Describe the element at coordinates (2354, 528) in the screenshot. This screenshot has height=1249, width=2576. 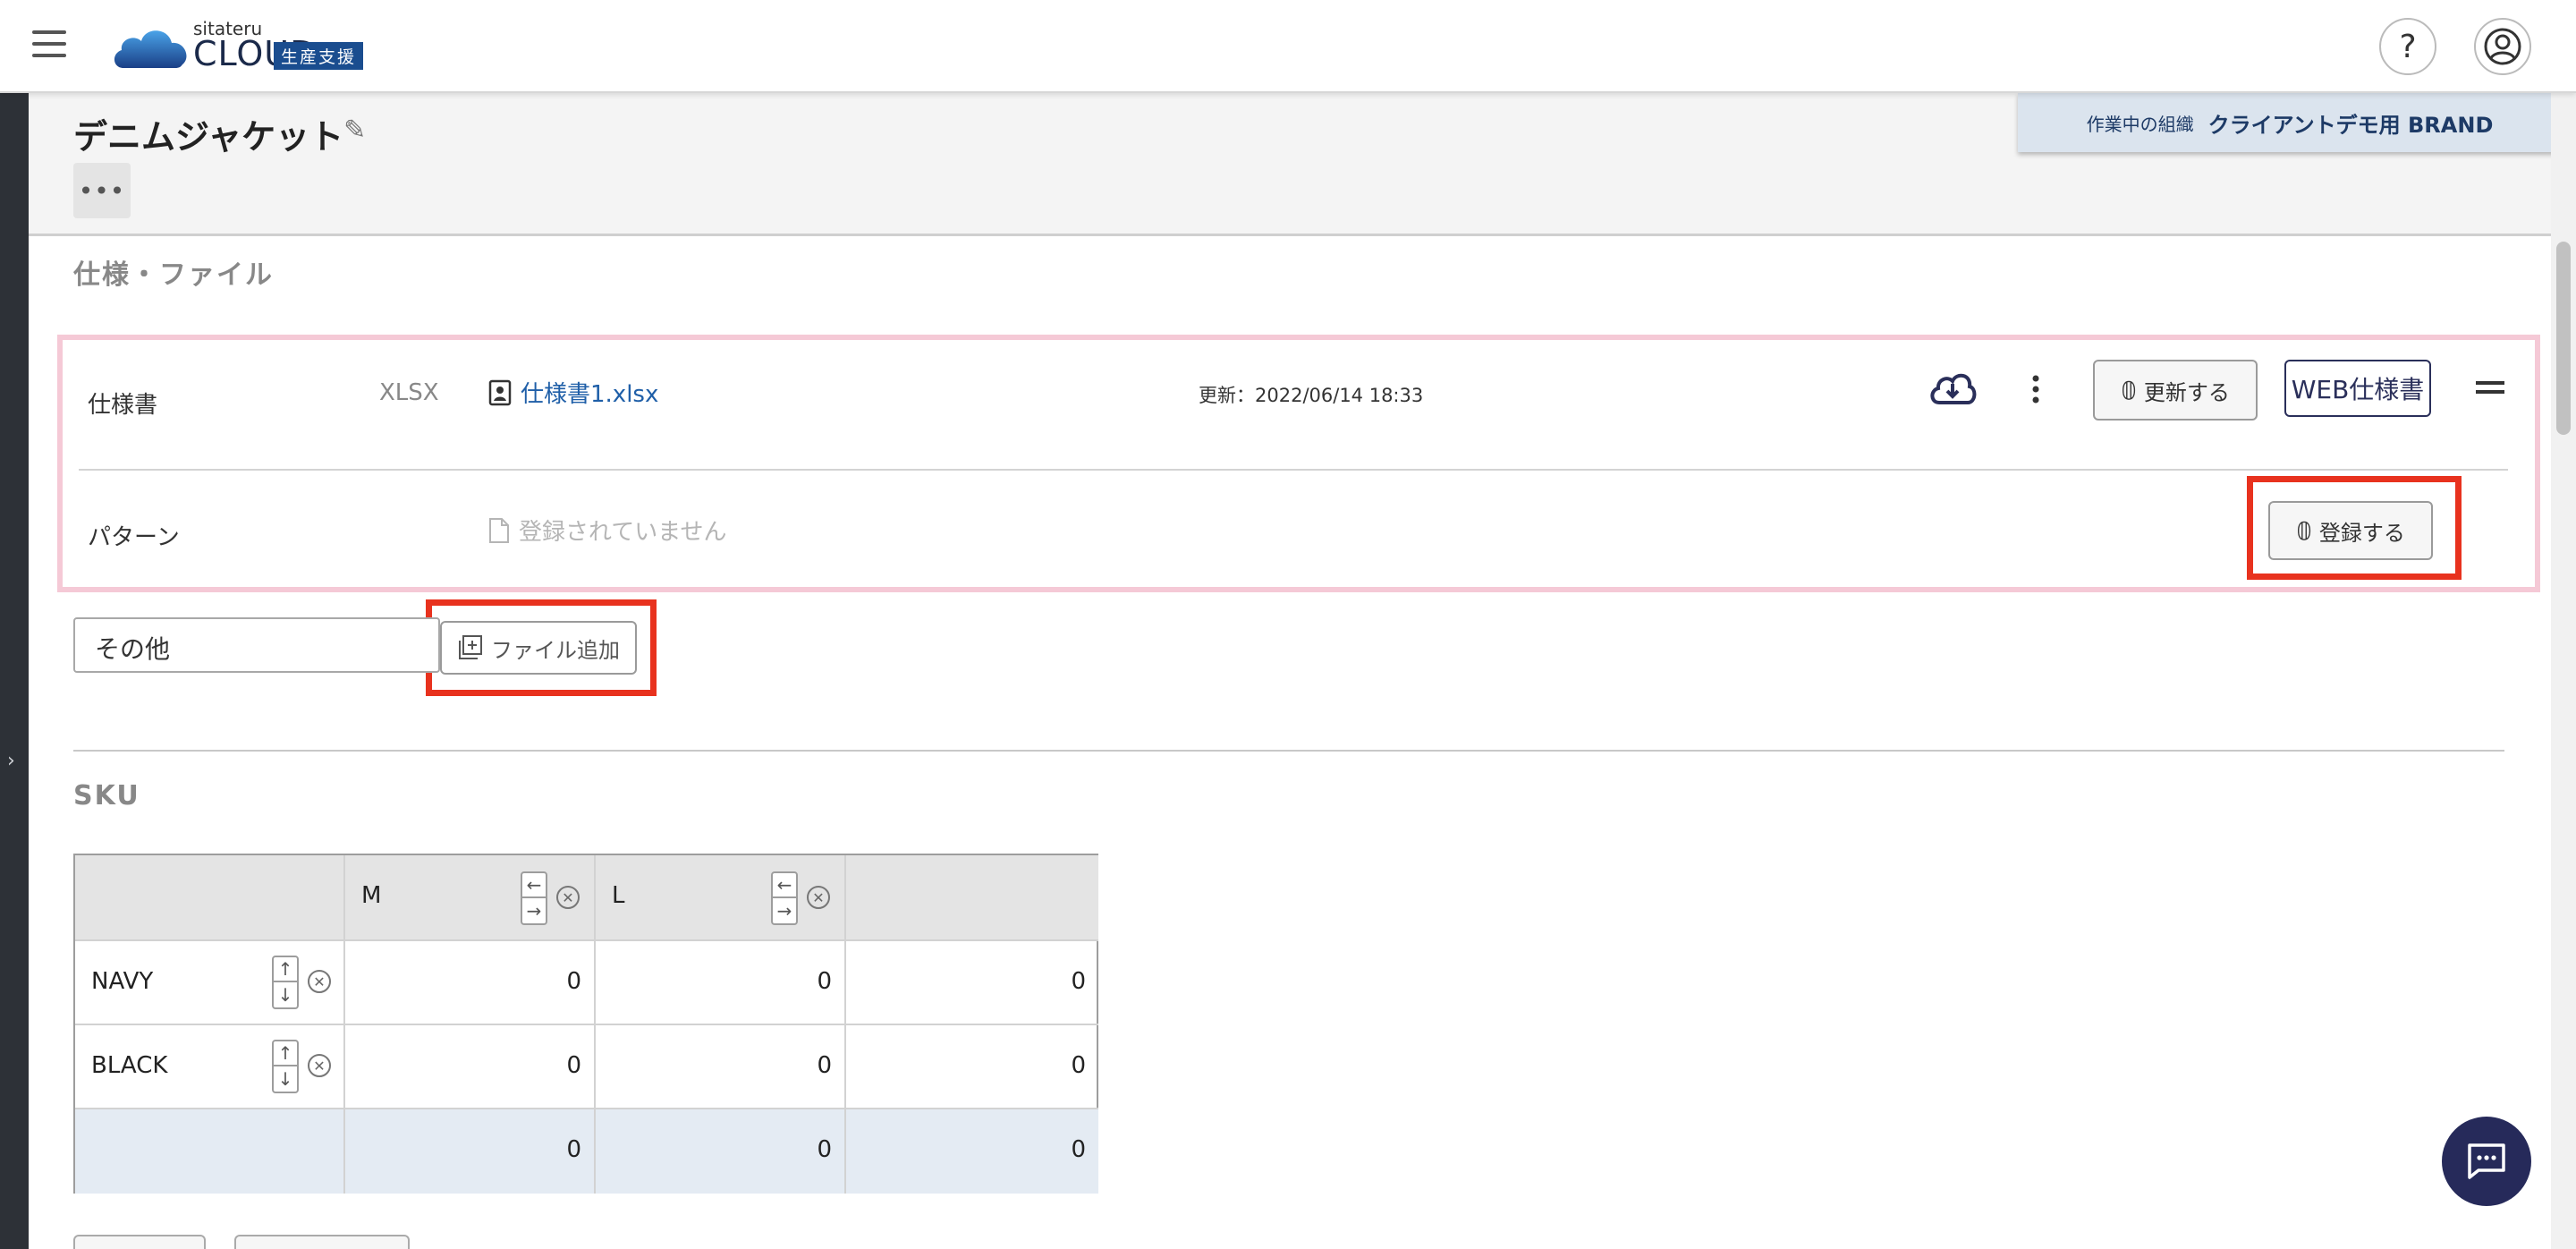
I see `highlight-register` at that location.